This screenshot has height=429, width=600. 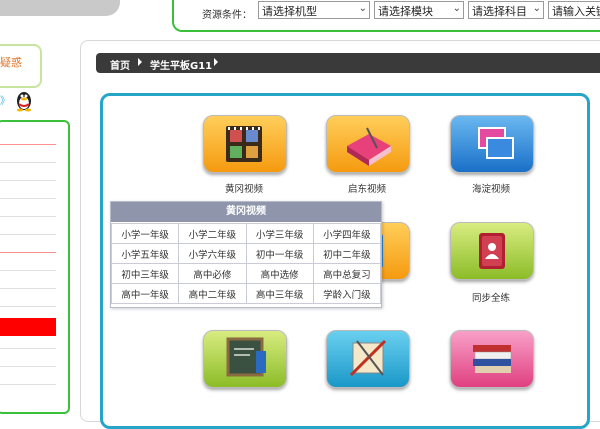 What do you see at coordinates (145, 293) in the screenshot?
I see `grade-option: 高中一年级` at bounding box center [145, 293].